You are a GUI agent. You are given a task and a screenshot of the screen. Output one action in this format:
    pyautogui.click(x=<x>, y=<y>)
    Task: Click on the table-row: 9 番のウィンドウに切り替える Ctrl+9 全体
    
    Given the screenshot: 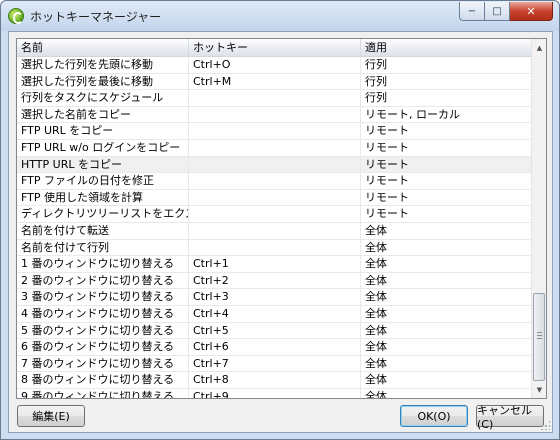 What is the action you would take?
    pyautogui.click(x=274, y=393)
    